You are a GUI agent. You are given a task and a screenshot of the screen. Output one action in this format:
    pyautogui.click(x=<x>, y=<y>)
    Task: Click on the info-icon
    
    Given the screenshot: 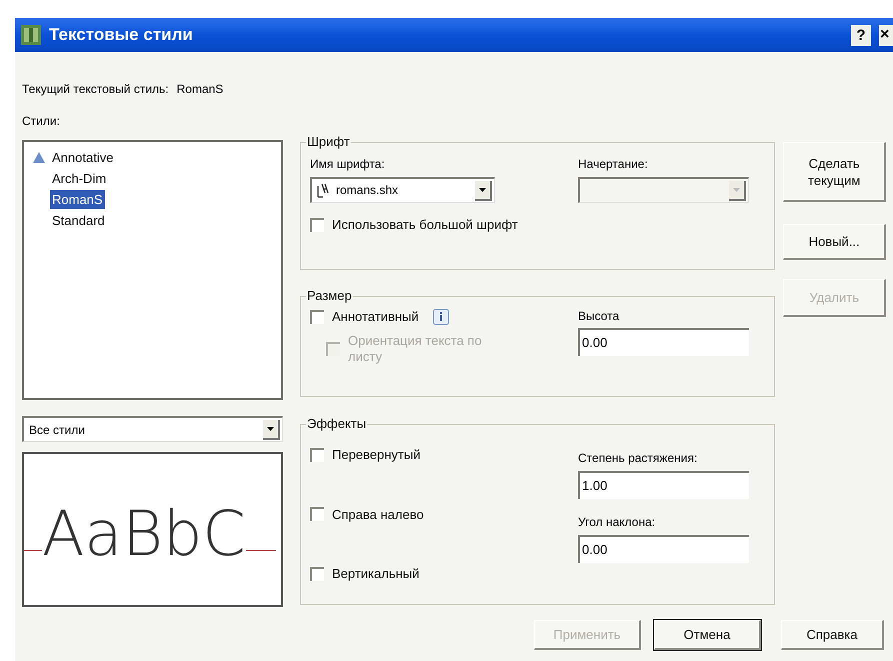 What is the action you would take?
    pyautogui.click(x=440, y=316)
    